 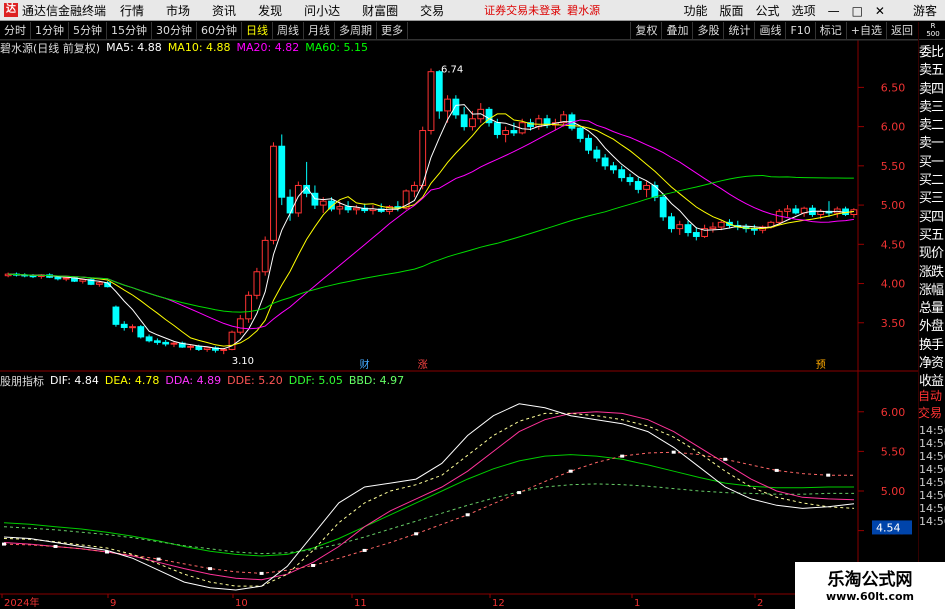 What do you see at coordinates (888, 527) in the screenshot?
I see `current-value: 4.54` at bounding box center [888, 527].